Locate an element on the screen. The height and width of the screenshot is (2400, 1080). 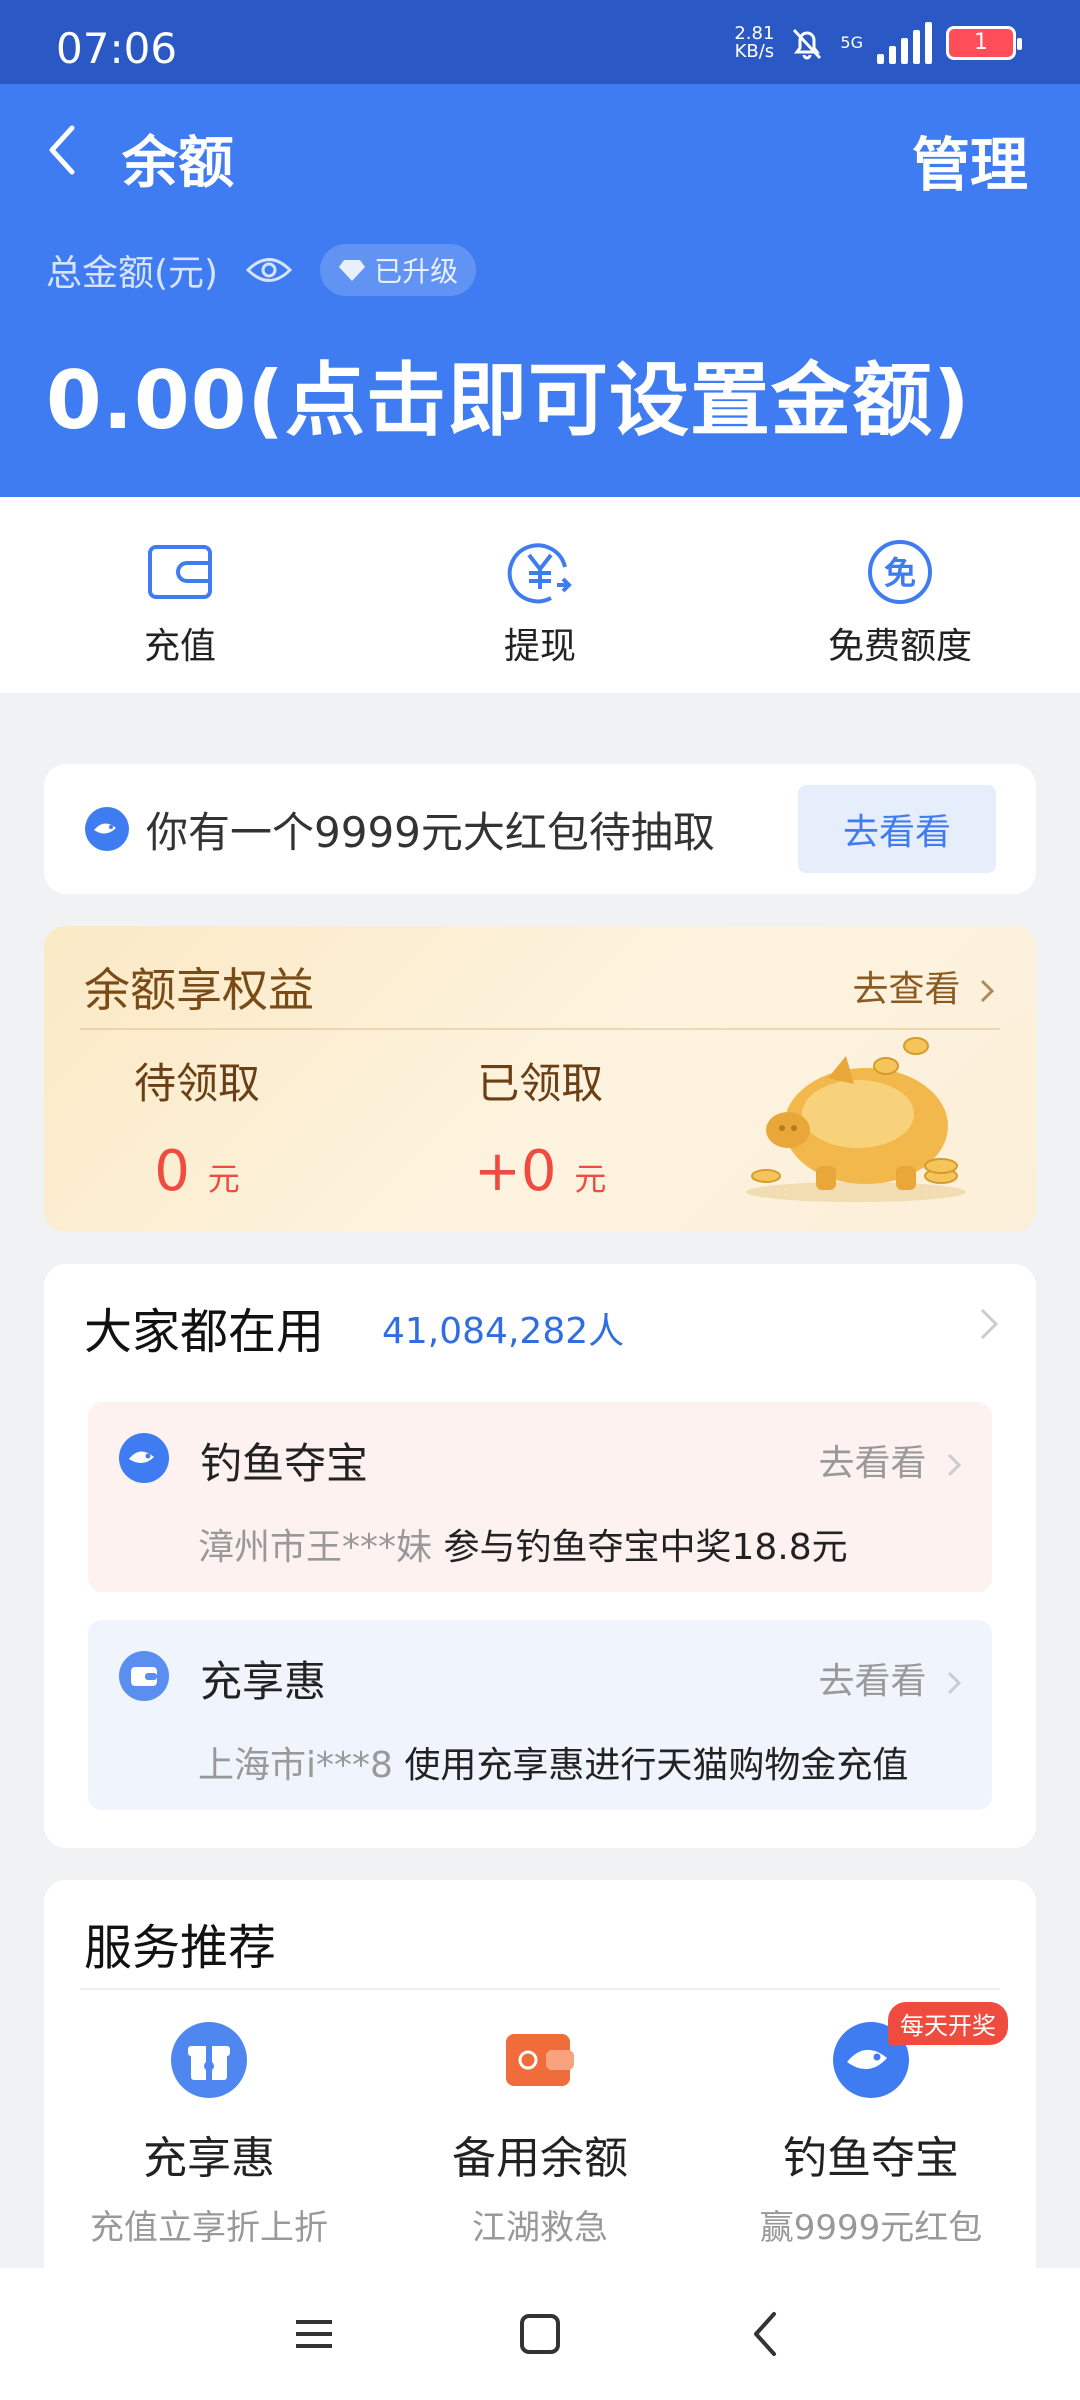
service-backup-balance: 备用余额 江湖救急 is located at coordinates (540, 2134).